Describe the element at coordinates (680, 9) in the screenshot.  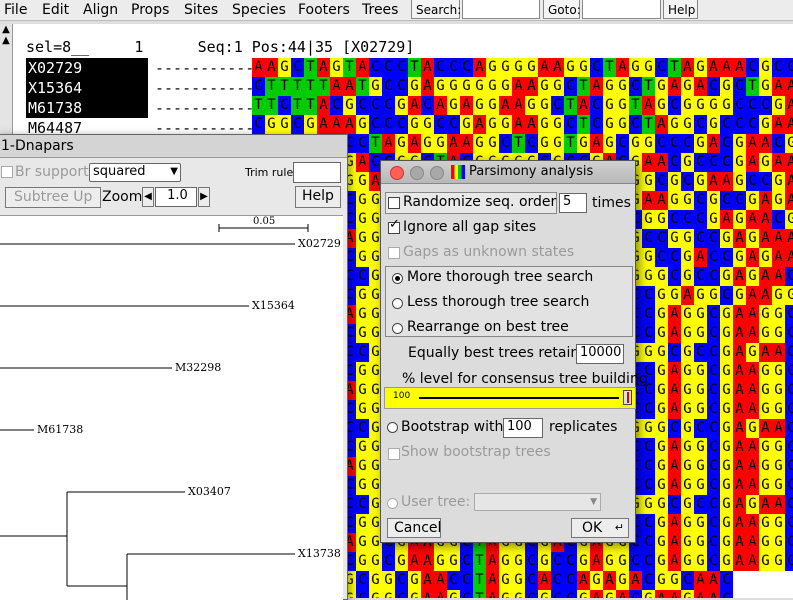
I see `help-button: Help` at that location.